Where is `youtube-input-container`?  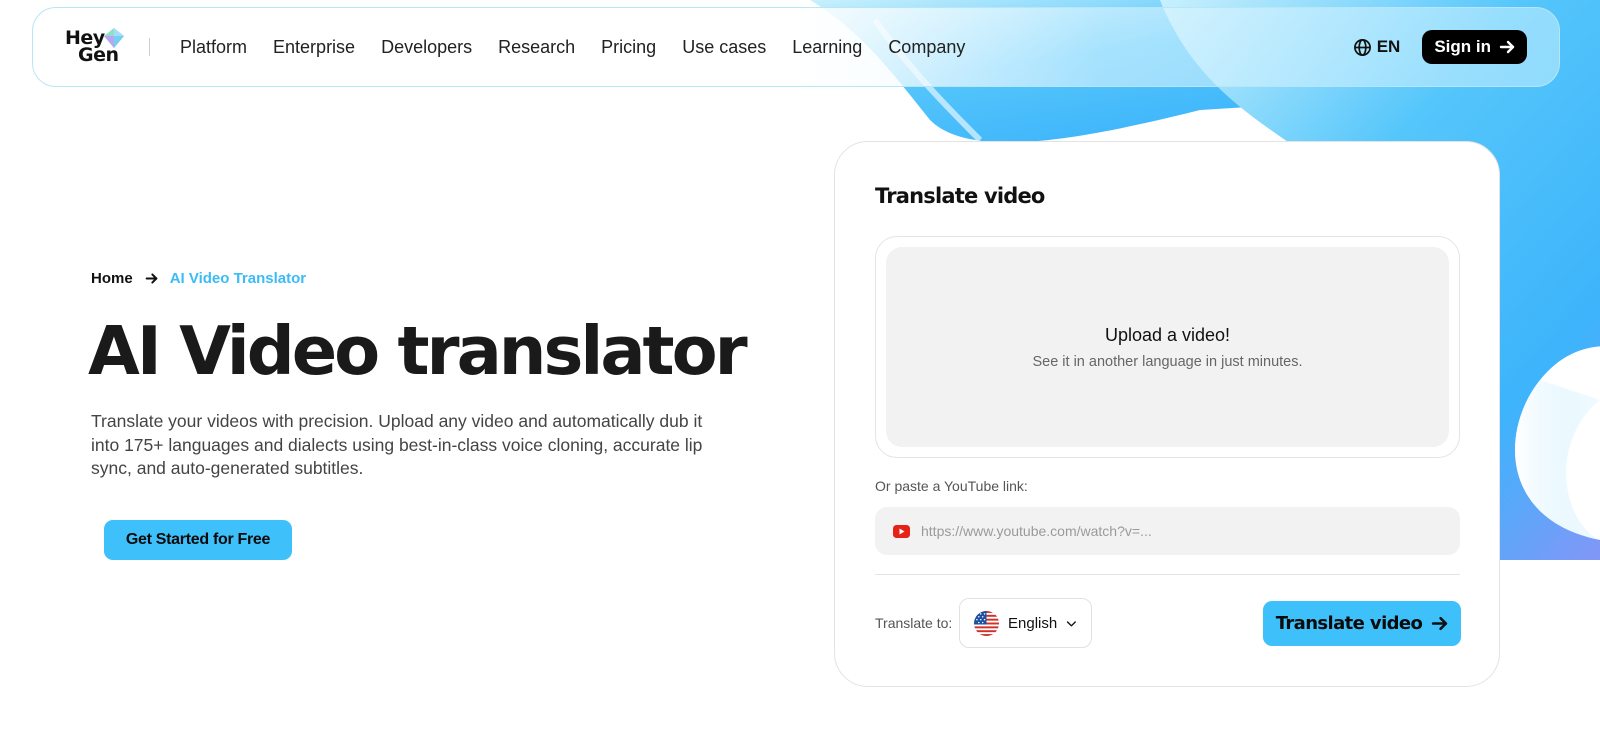
youtube-input-container is located at coordinates (1167, 531).